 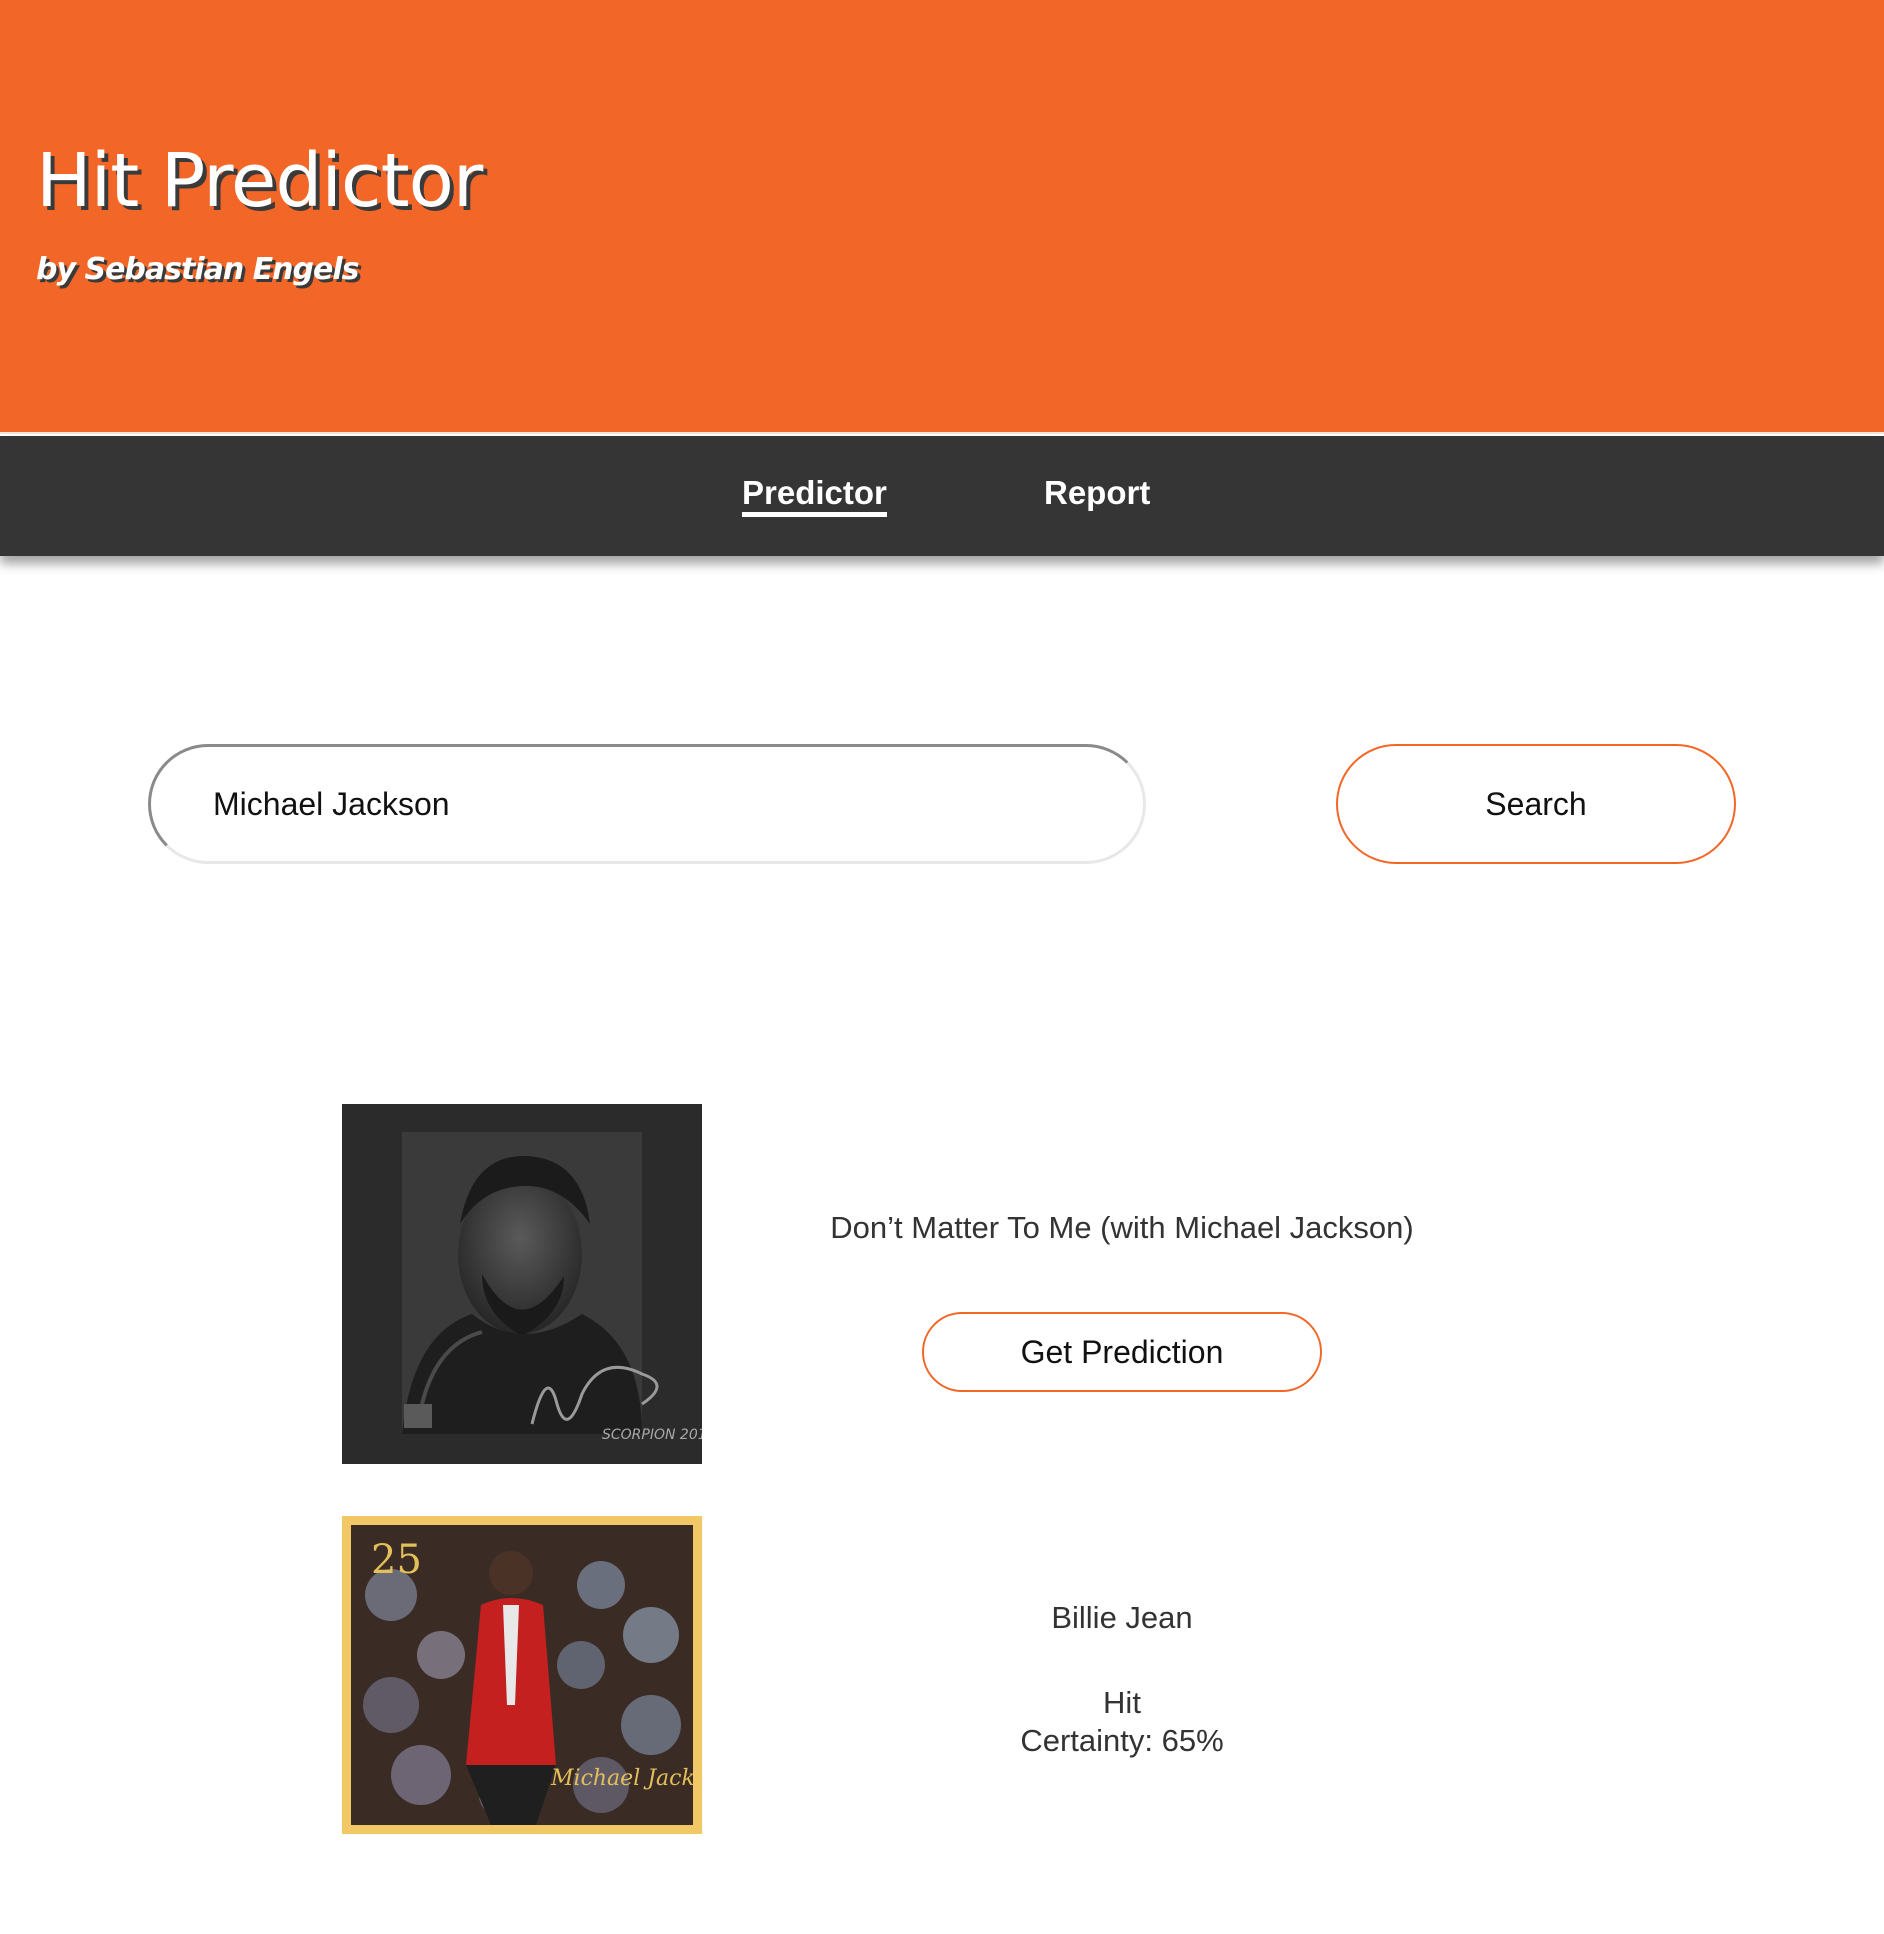 What do you see at coordinates (814, 495) in the screenshot?
I see `nav-link-predictor: Predictor` at bounding box center [814, 495].